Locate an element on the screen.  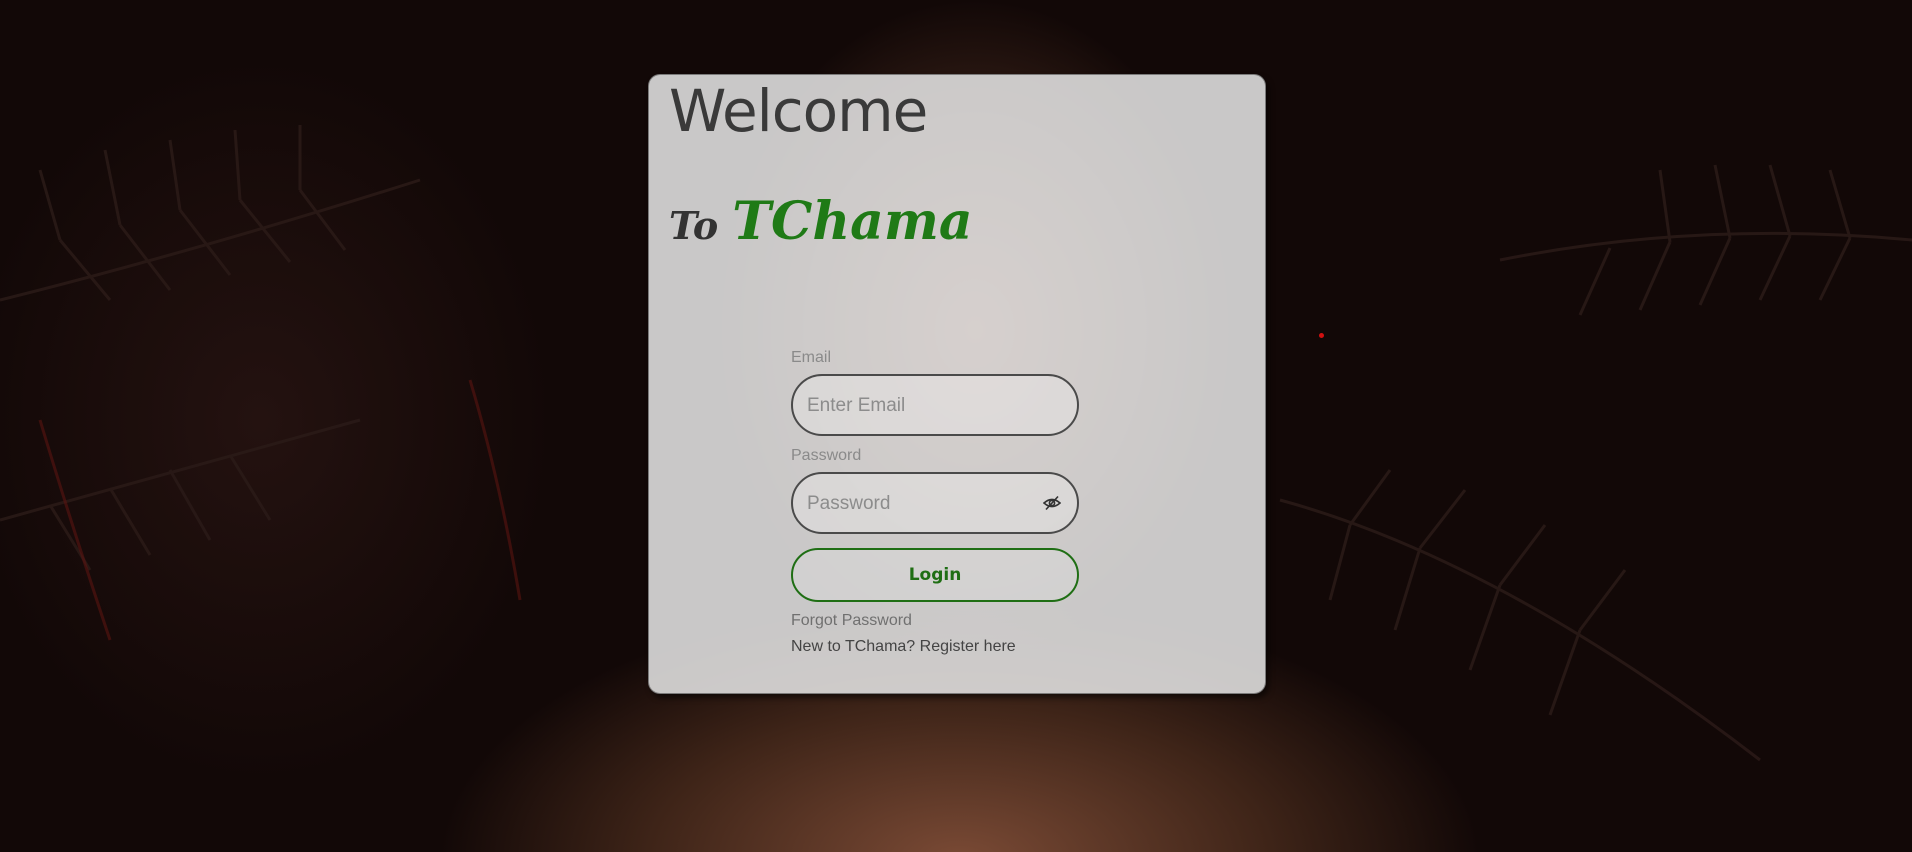
to-word: To is located at coordinates (694, 225).